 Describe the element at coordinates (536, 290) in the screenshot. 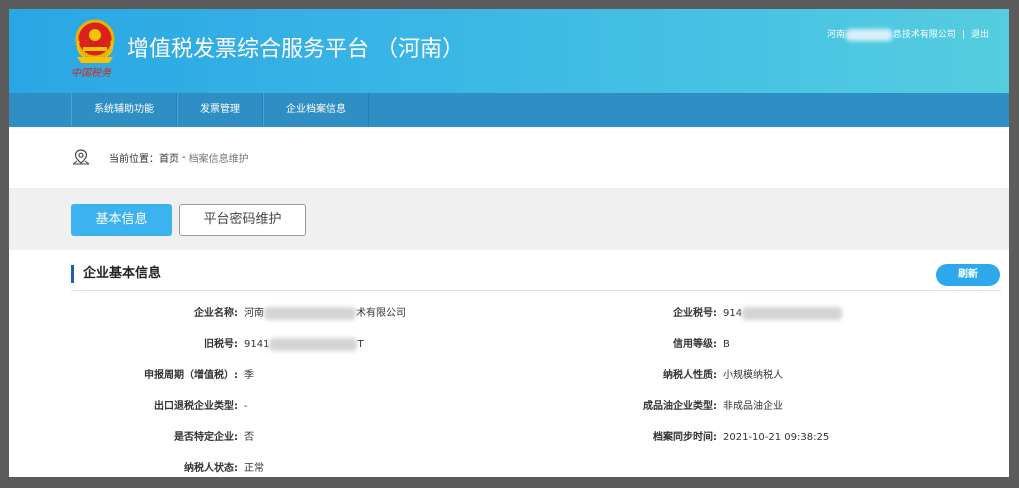

I see `section-divider` at that location.